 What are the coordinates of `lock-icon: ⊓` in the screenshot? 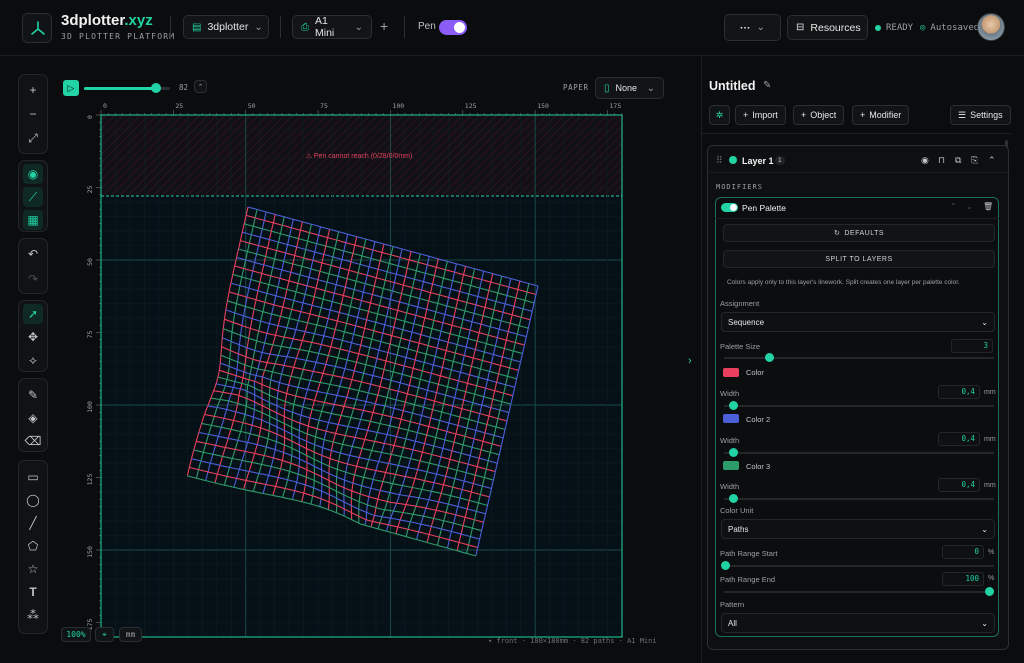 It's located at (941, 160).